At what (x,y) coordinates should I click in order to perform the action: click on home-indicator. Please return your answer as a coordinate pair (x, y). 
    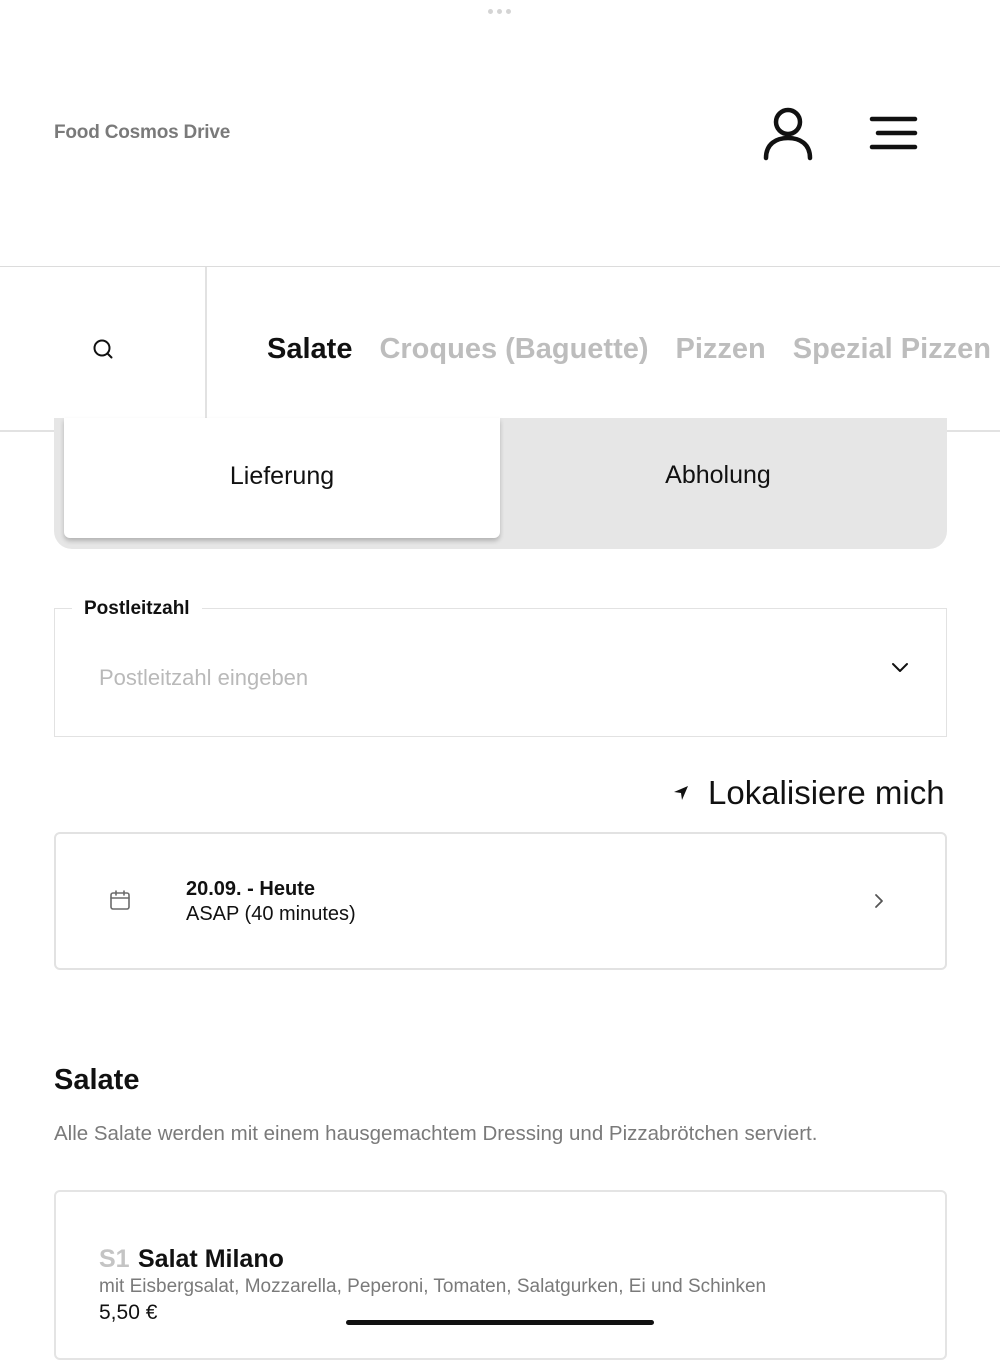
    Looking at the image, I should click on (500, 1322).